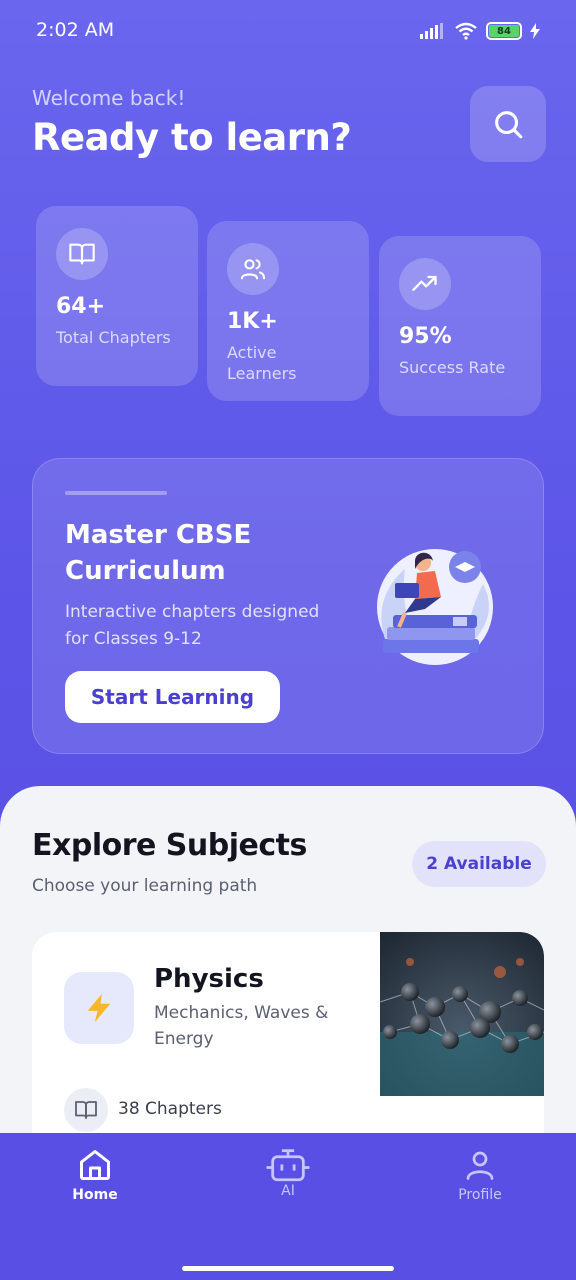  What do you see at coordinates (435, 607) in the screenshot?
I see `student-reading-illustration` at bounding box center [435, 607].